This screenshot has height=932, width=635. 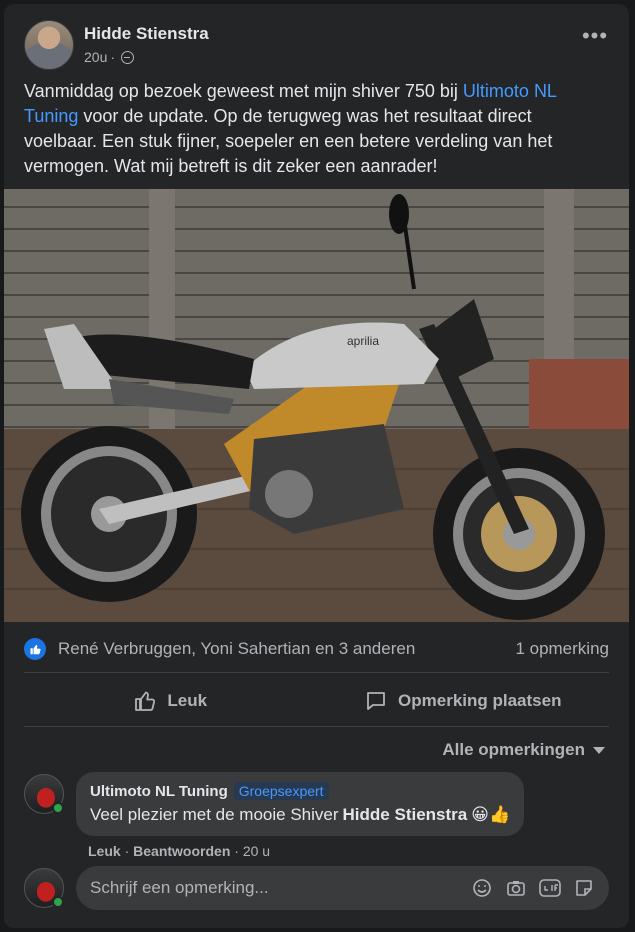 What do you see at coordinates (146, 34) in the screenshot?
I see `author-name: Hidde Stienstra` at bounding box center [146, 34].